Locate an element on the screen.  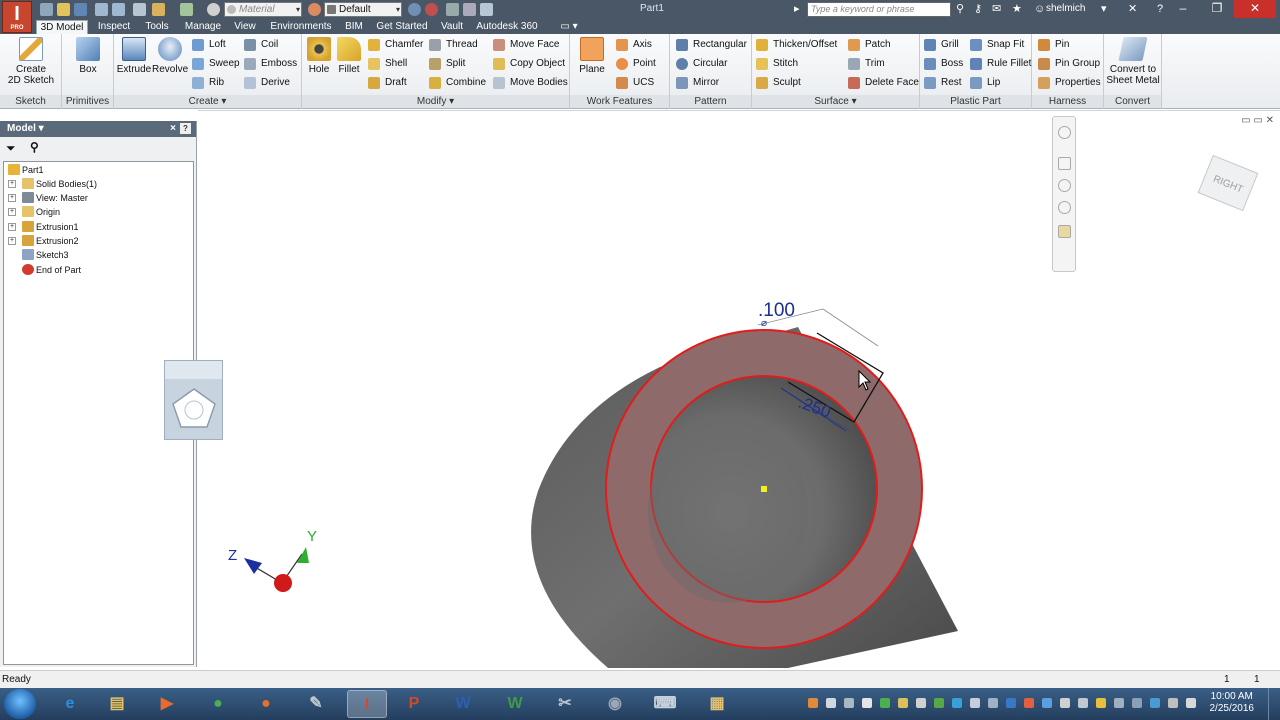
tab-tools: Tools is located at coordinates (157, 27).